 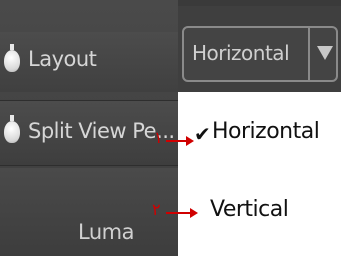 I want to click on triangle-down-icon, so click(x=325, y=53).